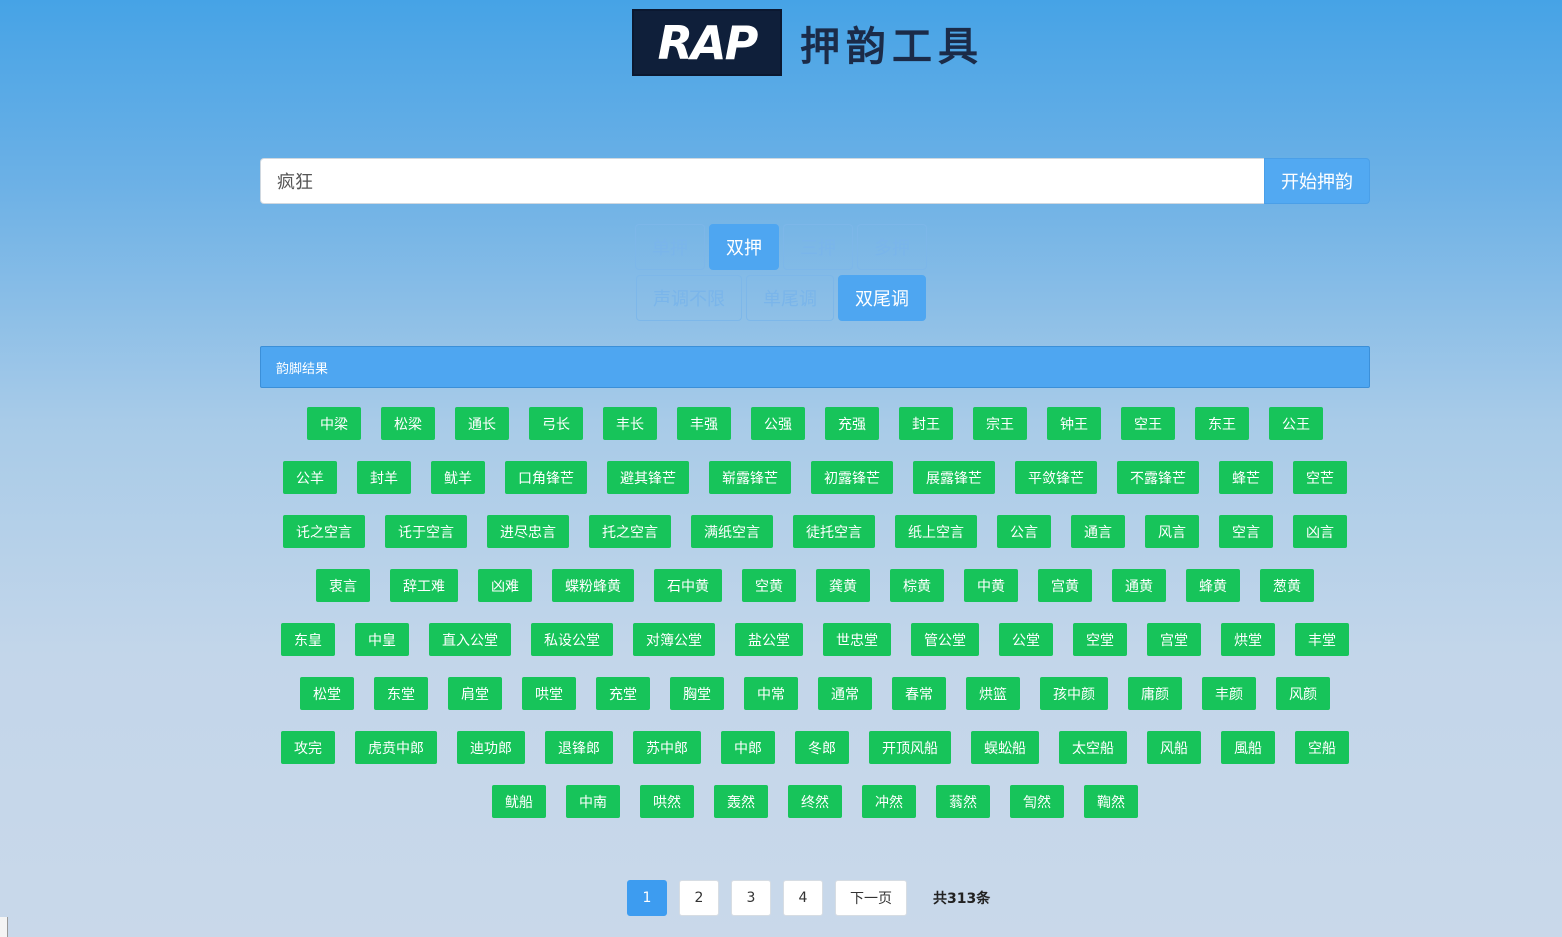  What do you see at coordinates (857, 639) in the screenshot?
I see `rhyme-word-tag: 世忠堂` at bounding box center [857, 639].